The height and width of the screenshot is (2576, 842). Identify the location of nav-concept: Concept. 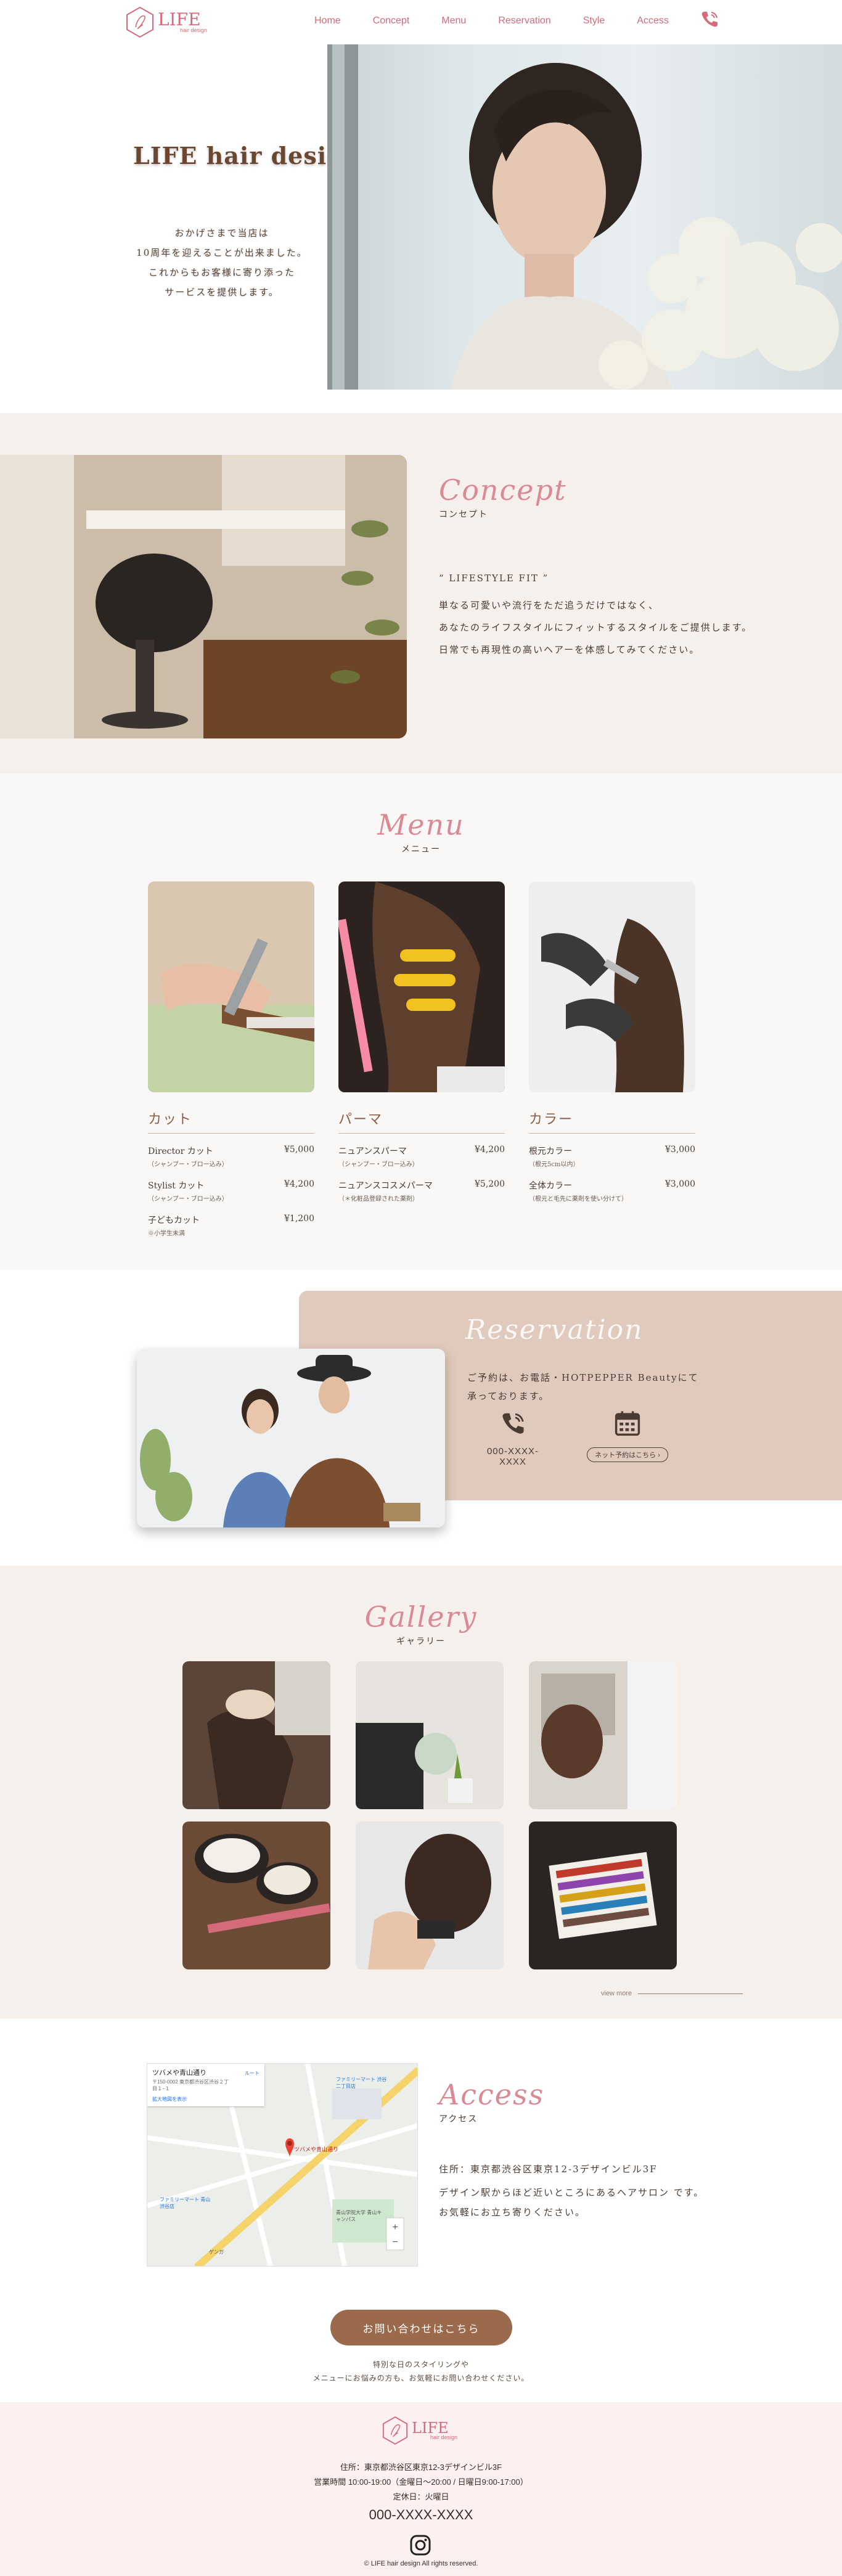
(392, 21).